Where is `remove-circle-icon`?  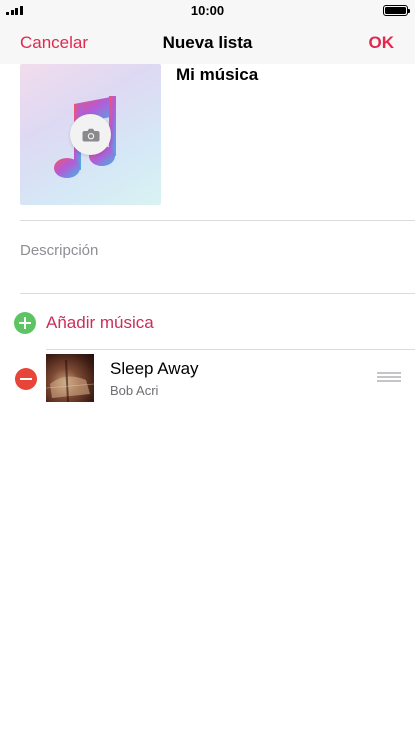
remove-circle-icon is located at coordinates (26, 379).